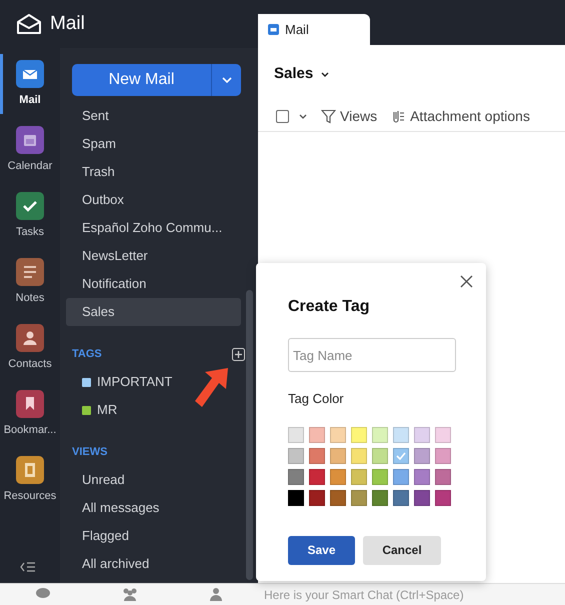 The height and width of the screenshot is (605, 565). What do you see at coordinates (238, 354) in the screenshot?
I see `add-tag-icon` at bounding box center [238, 354].